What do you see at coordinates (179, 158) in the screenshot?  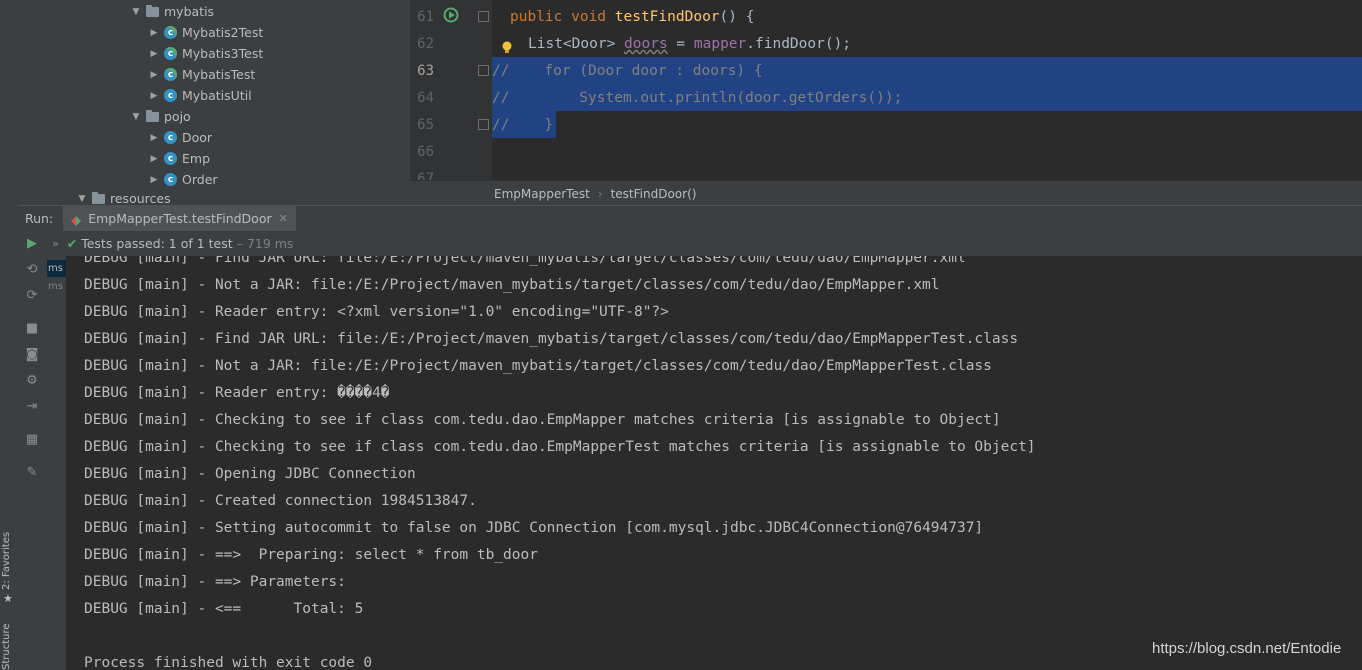 I see `tree-item-emp: ▶ c Emp` at bounding box center [179, 158].